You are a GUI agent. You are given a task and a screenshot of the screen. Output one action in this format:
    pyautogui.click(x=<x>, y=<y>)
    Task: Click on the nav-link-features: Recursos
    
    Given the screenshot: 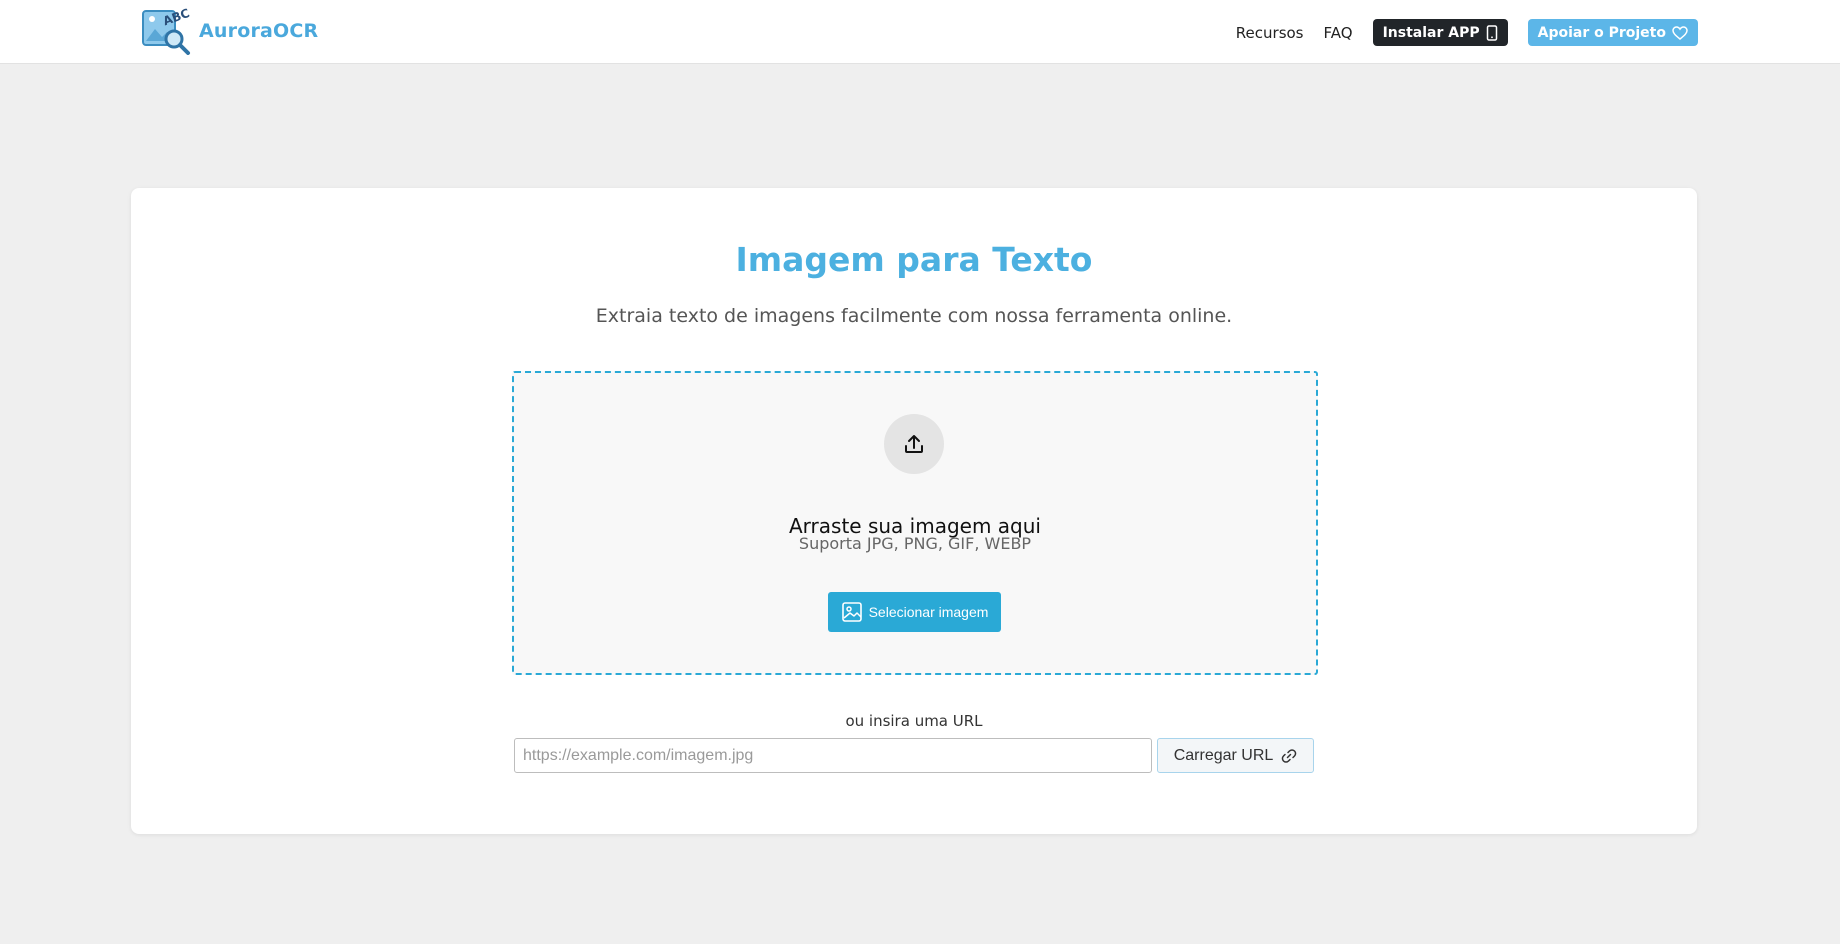 What is the action you would take?
    pyautogui.click(x=1270, y=33)
    